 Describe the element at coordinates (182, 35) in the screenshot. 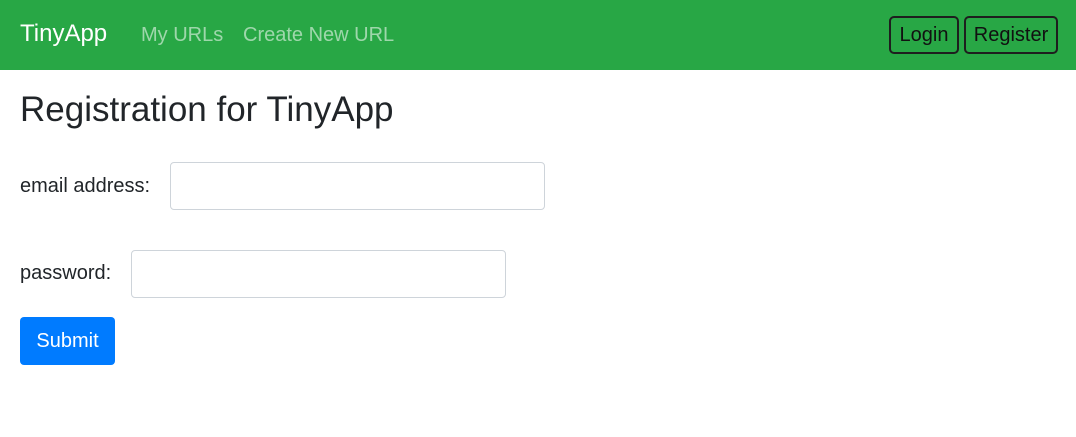

I see `nav-link-my-urls: My URLs` at that location.